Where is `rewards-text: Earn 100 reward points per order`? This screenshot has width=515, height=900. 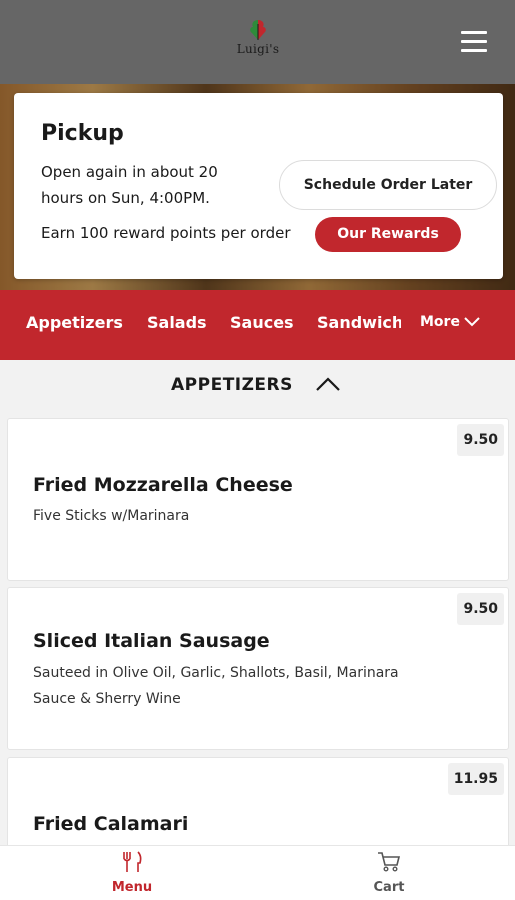
rewards-text: Earn 100 reward points per order is located at coordinates (166, 233).